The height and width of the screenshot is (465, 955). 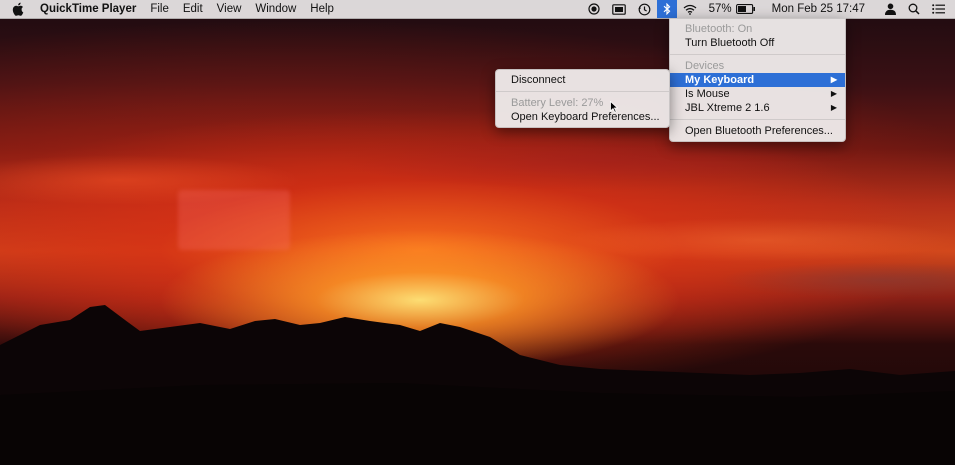 I want to click on disconnect-item: Disconnect, so click(x=582, y=80).